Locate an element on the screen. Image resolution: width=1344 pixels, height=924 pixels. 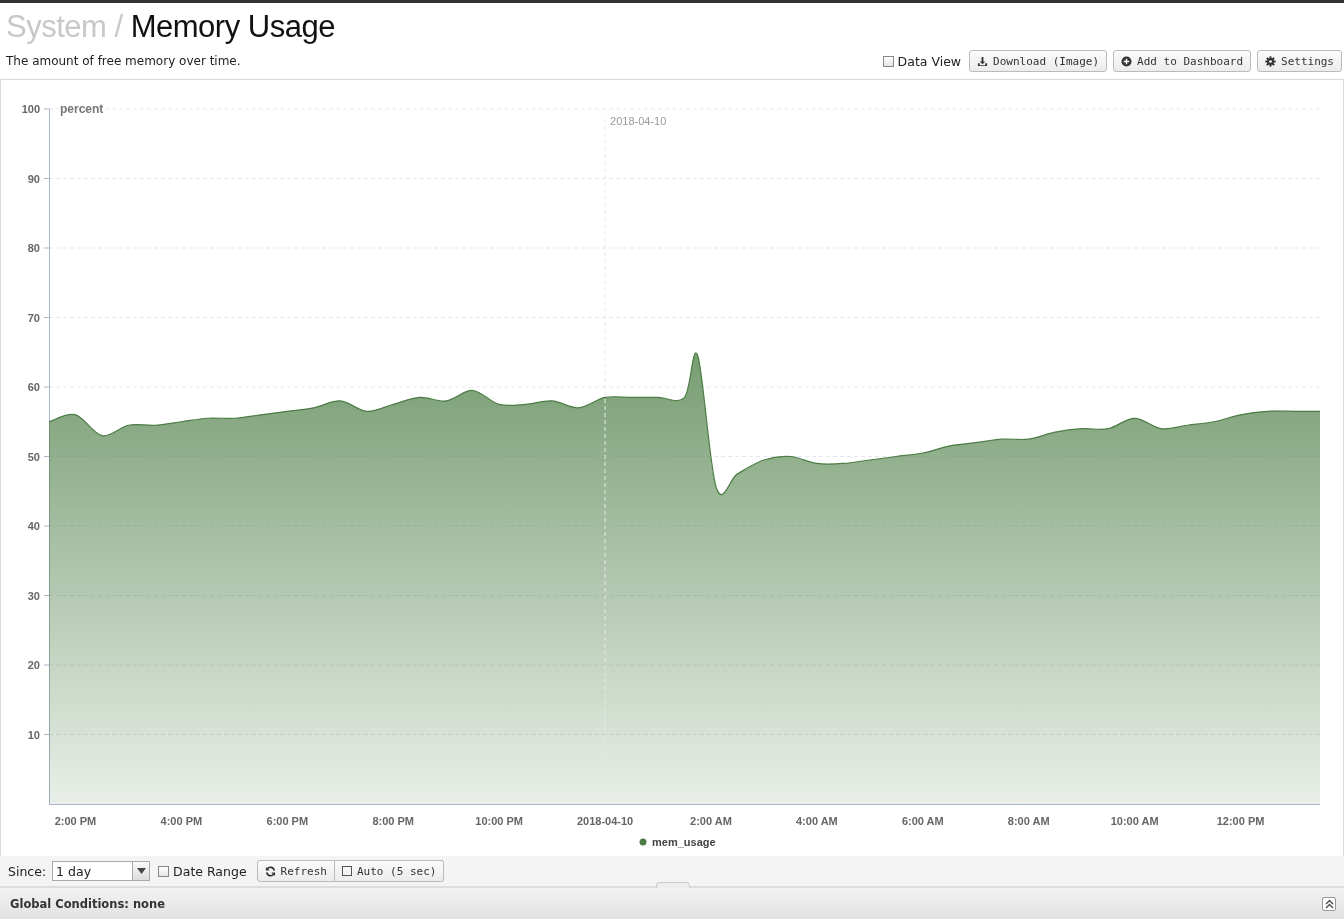
download-icon is located at coordinates (983, 61).